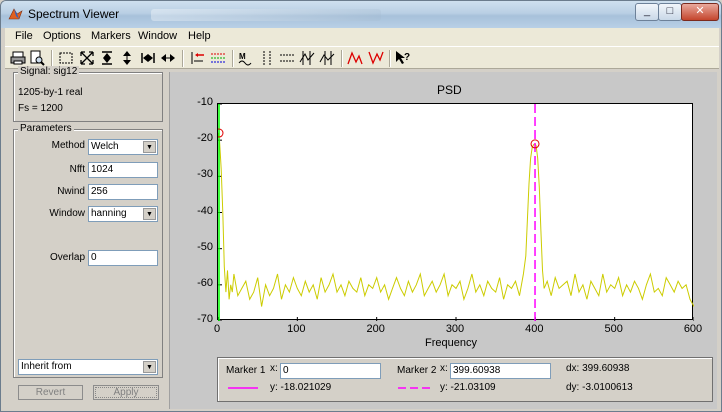 The image size is (722, 412). Describe the element at coordinates (67, 257) in the screenshot. I see `overlap-label: Overlap` at that location.